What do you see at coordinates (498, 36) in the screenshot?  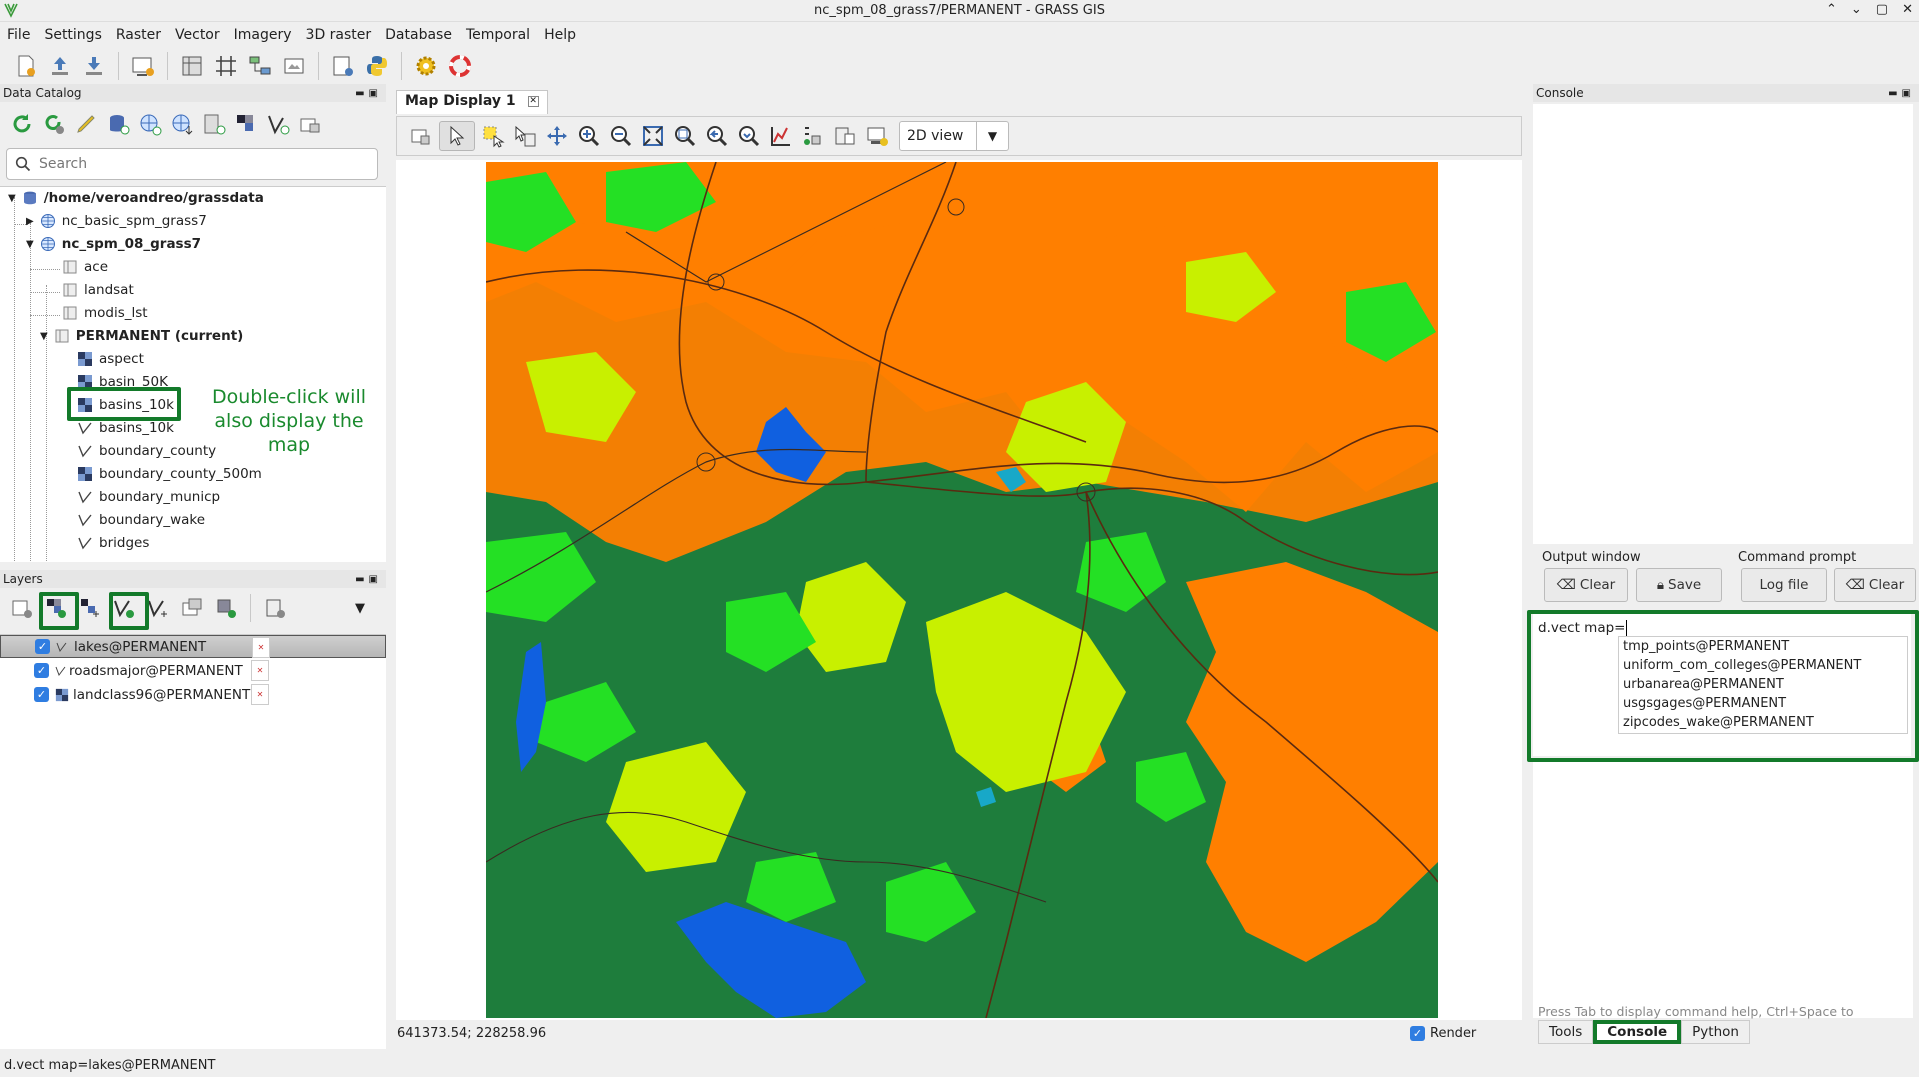 I see `menu-temporal: Temporal` at bounding box center [498, 36].